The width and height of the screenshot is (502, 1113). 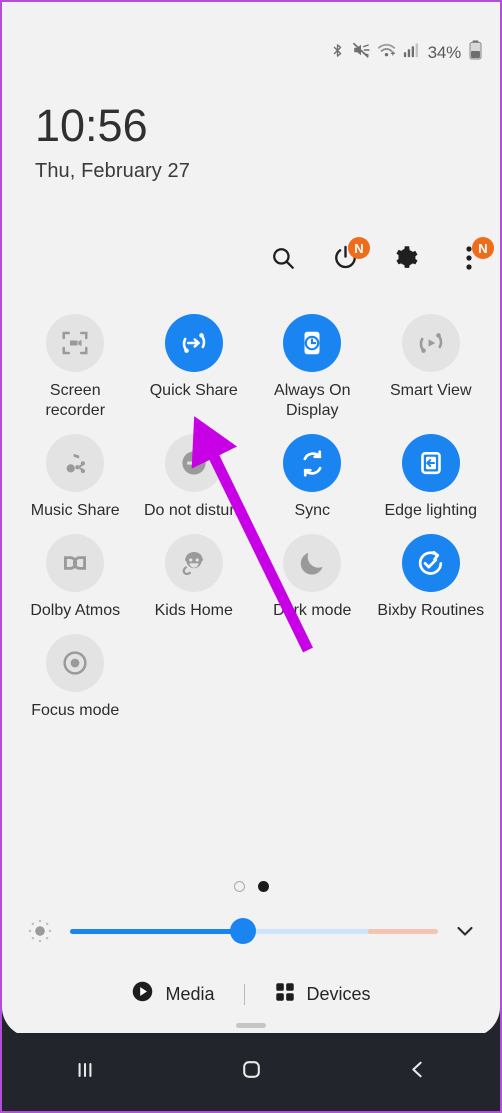 What do you see at coordinates (193, 563) in the screenshot?
I see `kids-home-icon` at bounding box center [193, 563].